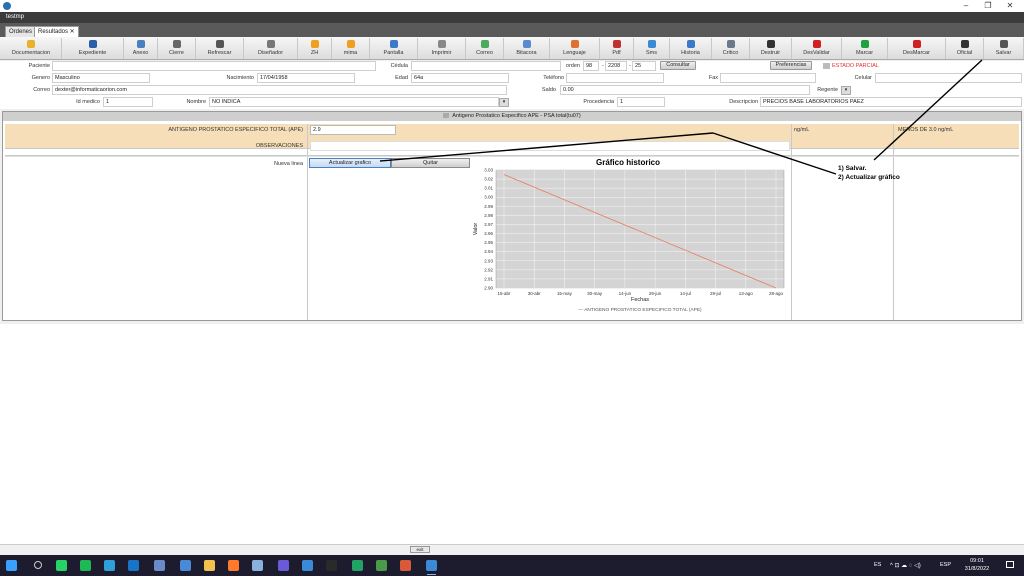 Image resolution: width=1024 pixels, height=576 pixels. What do you see at coordinates (488, 170) in the screenshot?
I see `y-tick-label: 3.03` at bounding box center [488, 170].